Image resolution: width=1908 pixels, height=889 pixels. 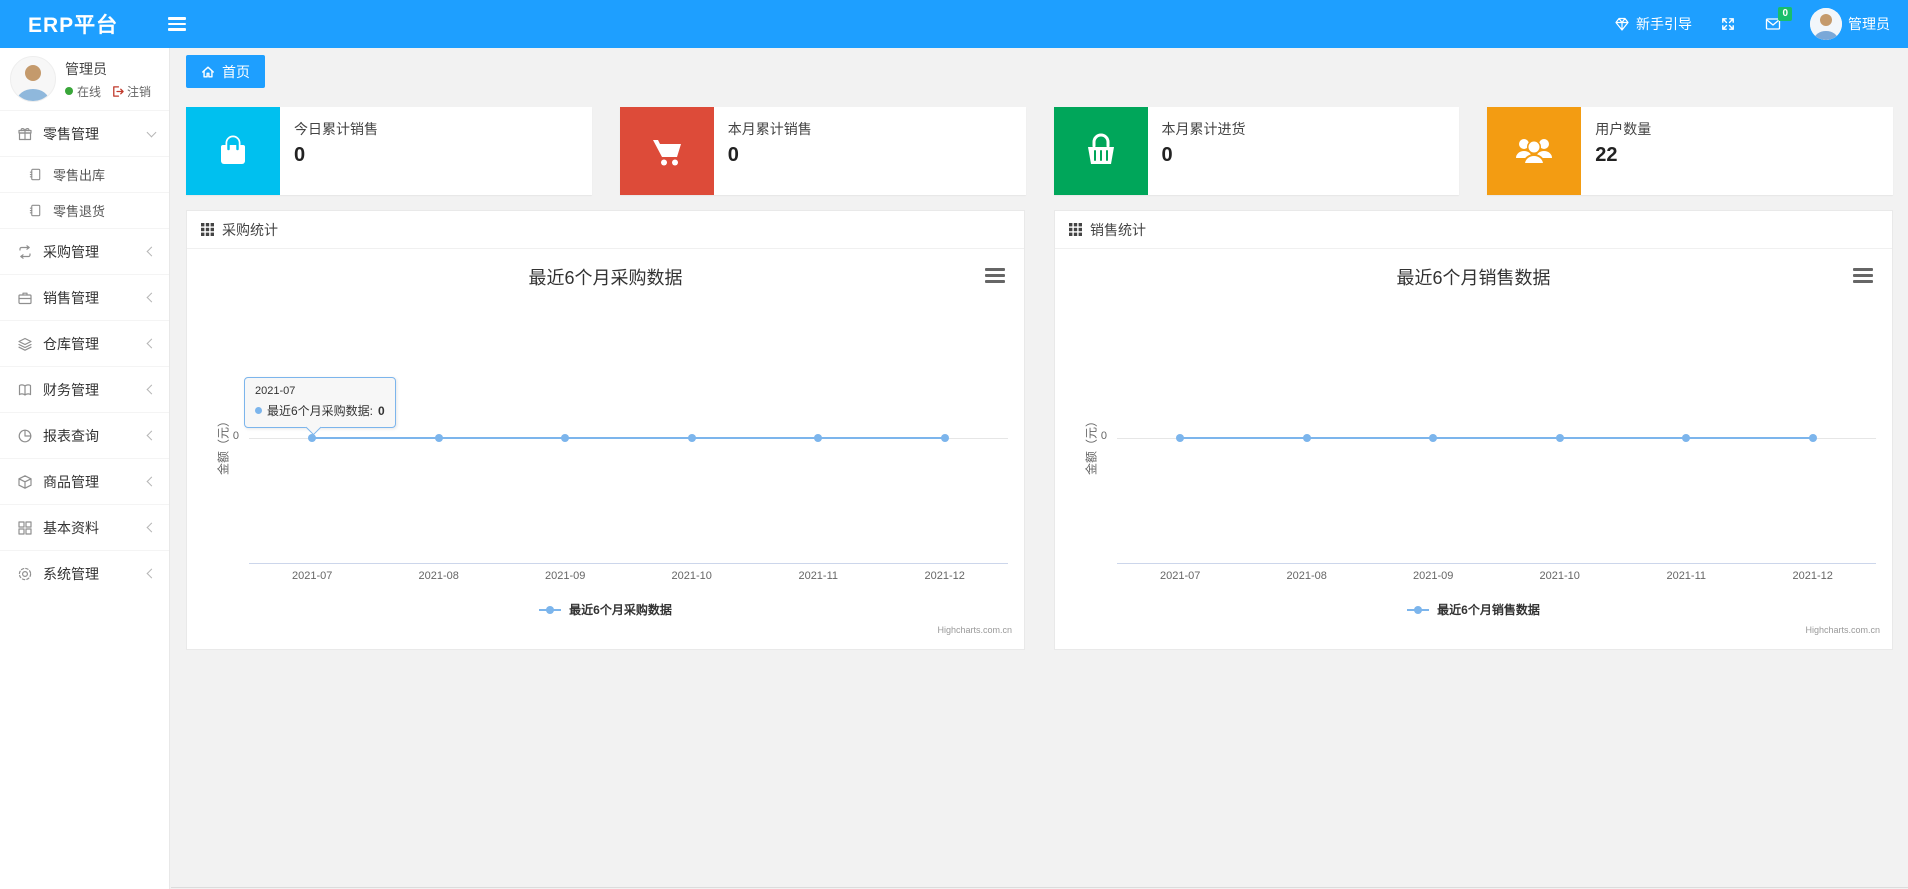 I want to click on sidebar-item-retail-outbound: 零售出库, so click(x=84, y=174).